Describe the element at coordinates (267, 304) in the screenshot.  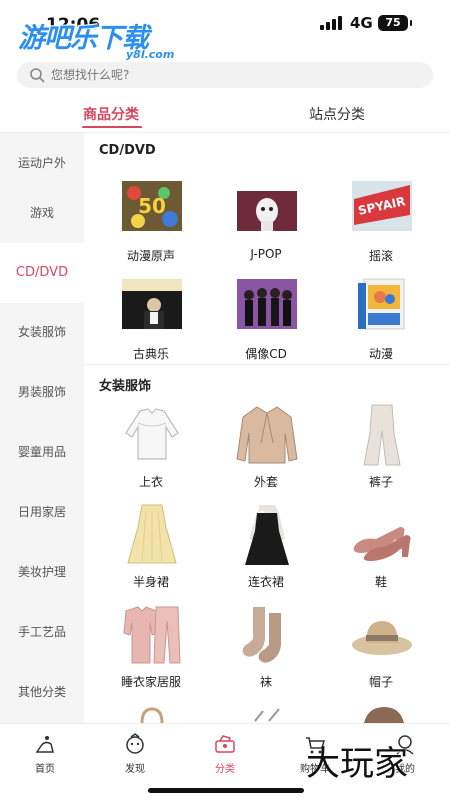
I see `idol-cd-cover-icon` at that location.